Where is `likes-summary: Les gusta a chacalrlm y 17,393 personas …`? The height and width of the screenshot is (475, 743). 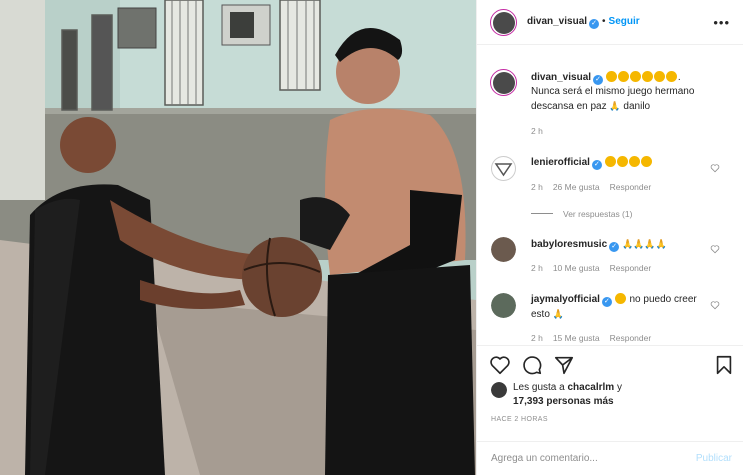 likes-summary: Les gusta a chacalrlm y 17,393 personas … is located at coordinates (567, 395).